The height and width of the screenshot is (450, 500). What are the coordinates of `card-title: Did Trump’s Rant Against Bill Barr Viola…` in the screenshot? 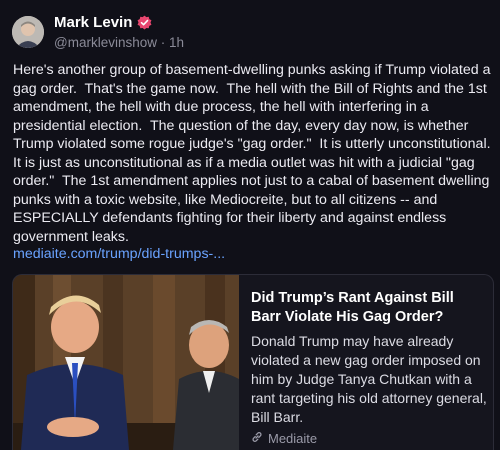 It's located at (369, 308).